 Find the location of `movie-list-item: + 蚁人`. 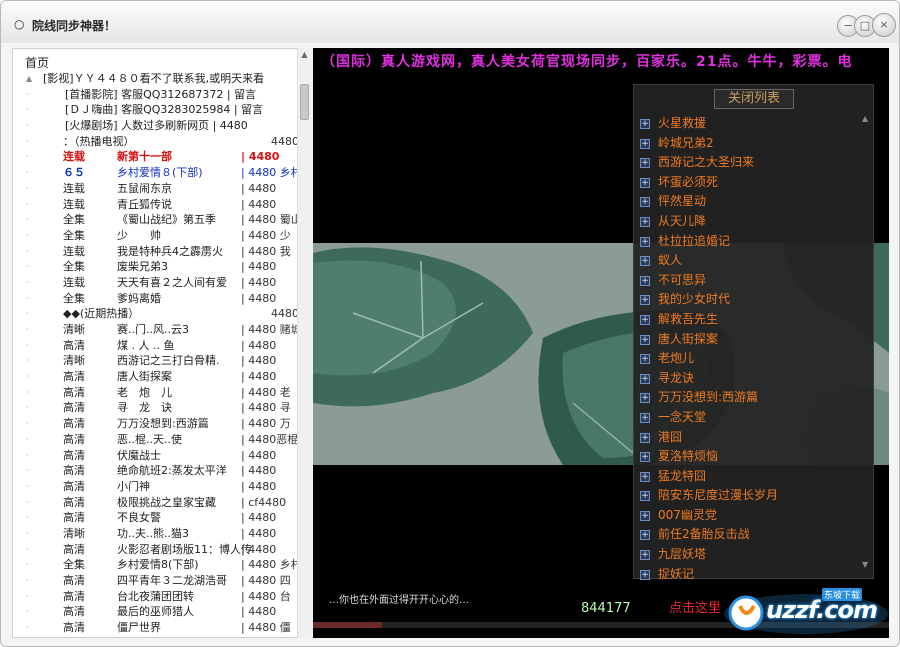

movie-list-item: + 蚁人 is located at coordinates (754, 261).